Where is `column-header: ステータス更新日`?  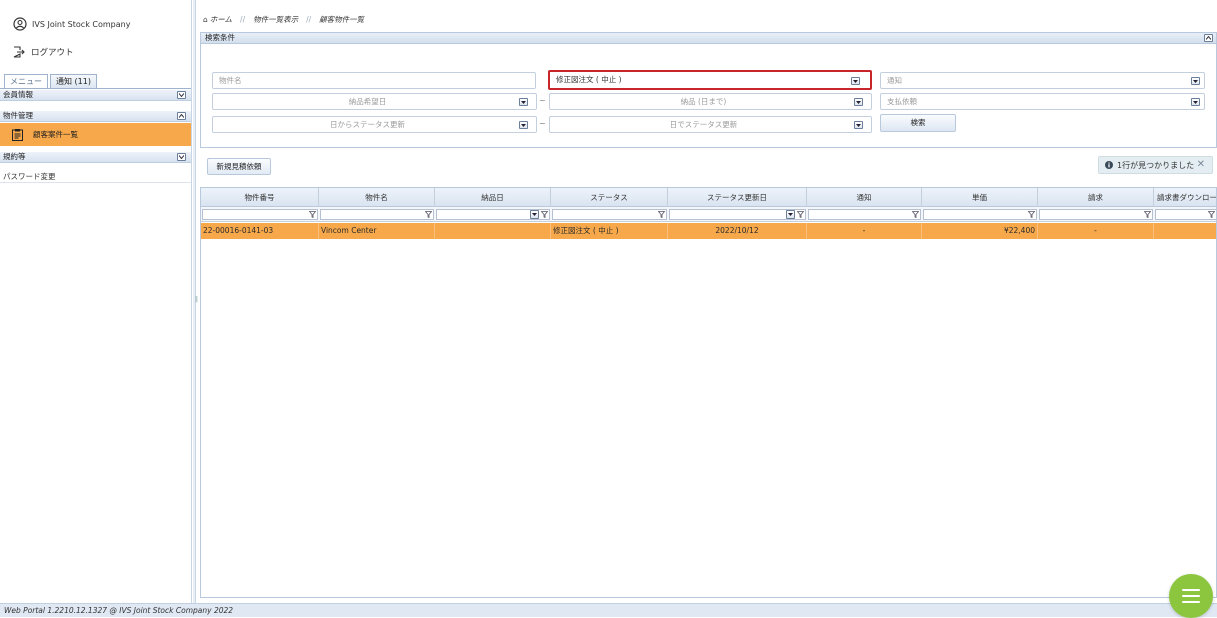 column-header: ステータス更新日 is located at coordinates (737, 197).